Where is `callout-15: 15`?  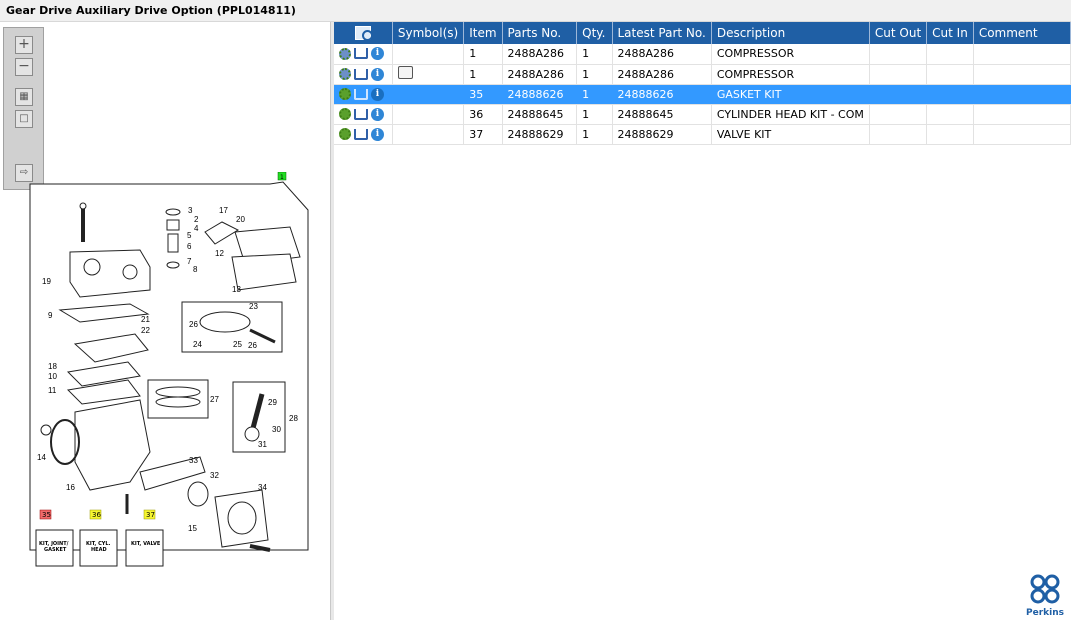 callout-15: 15 is located at coordinates (192, 528).